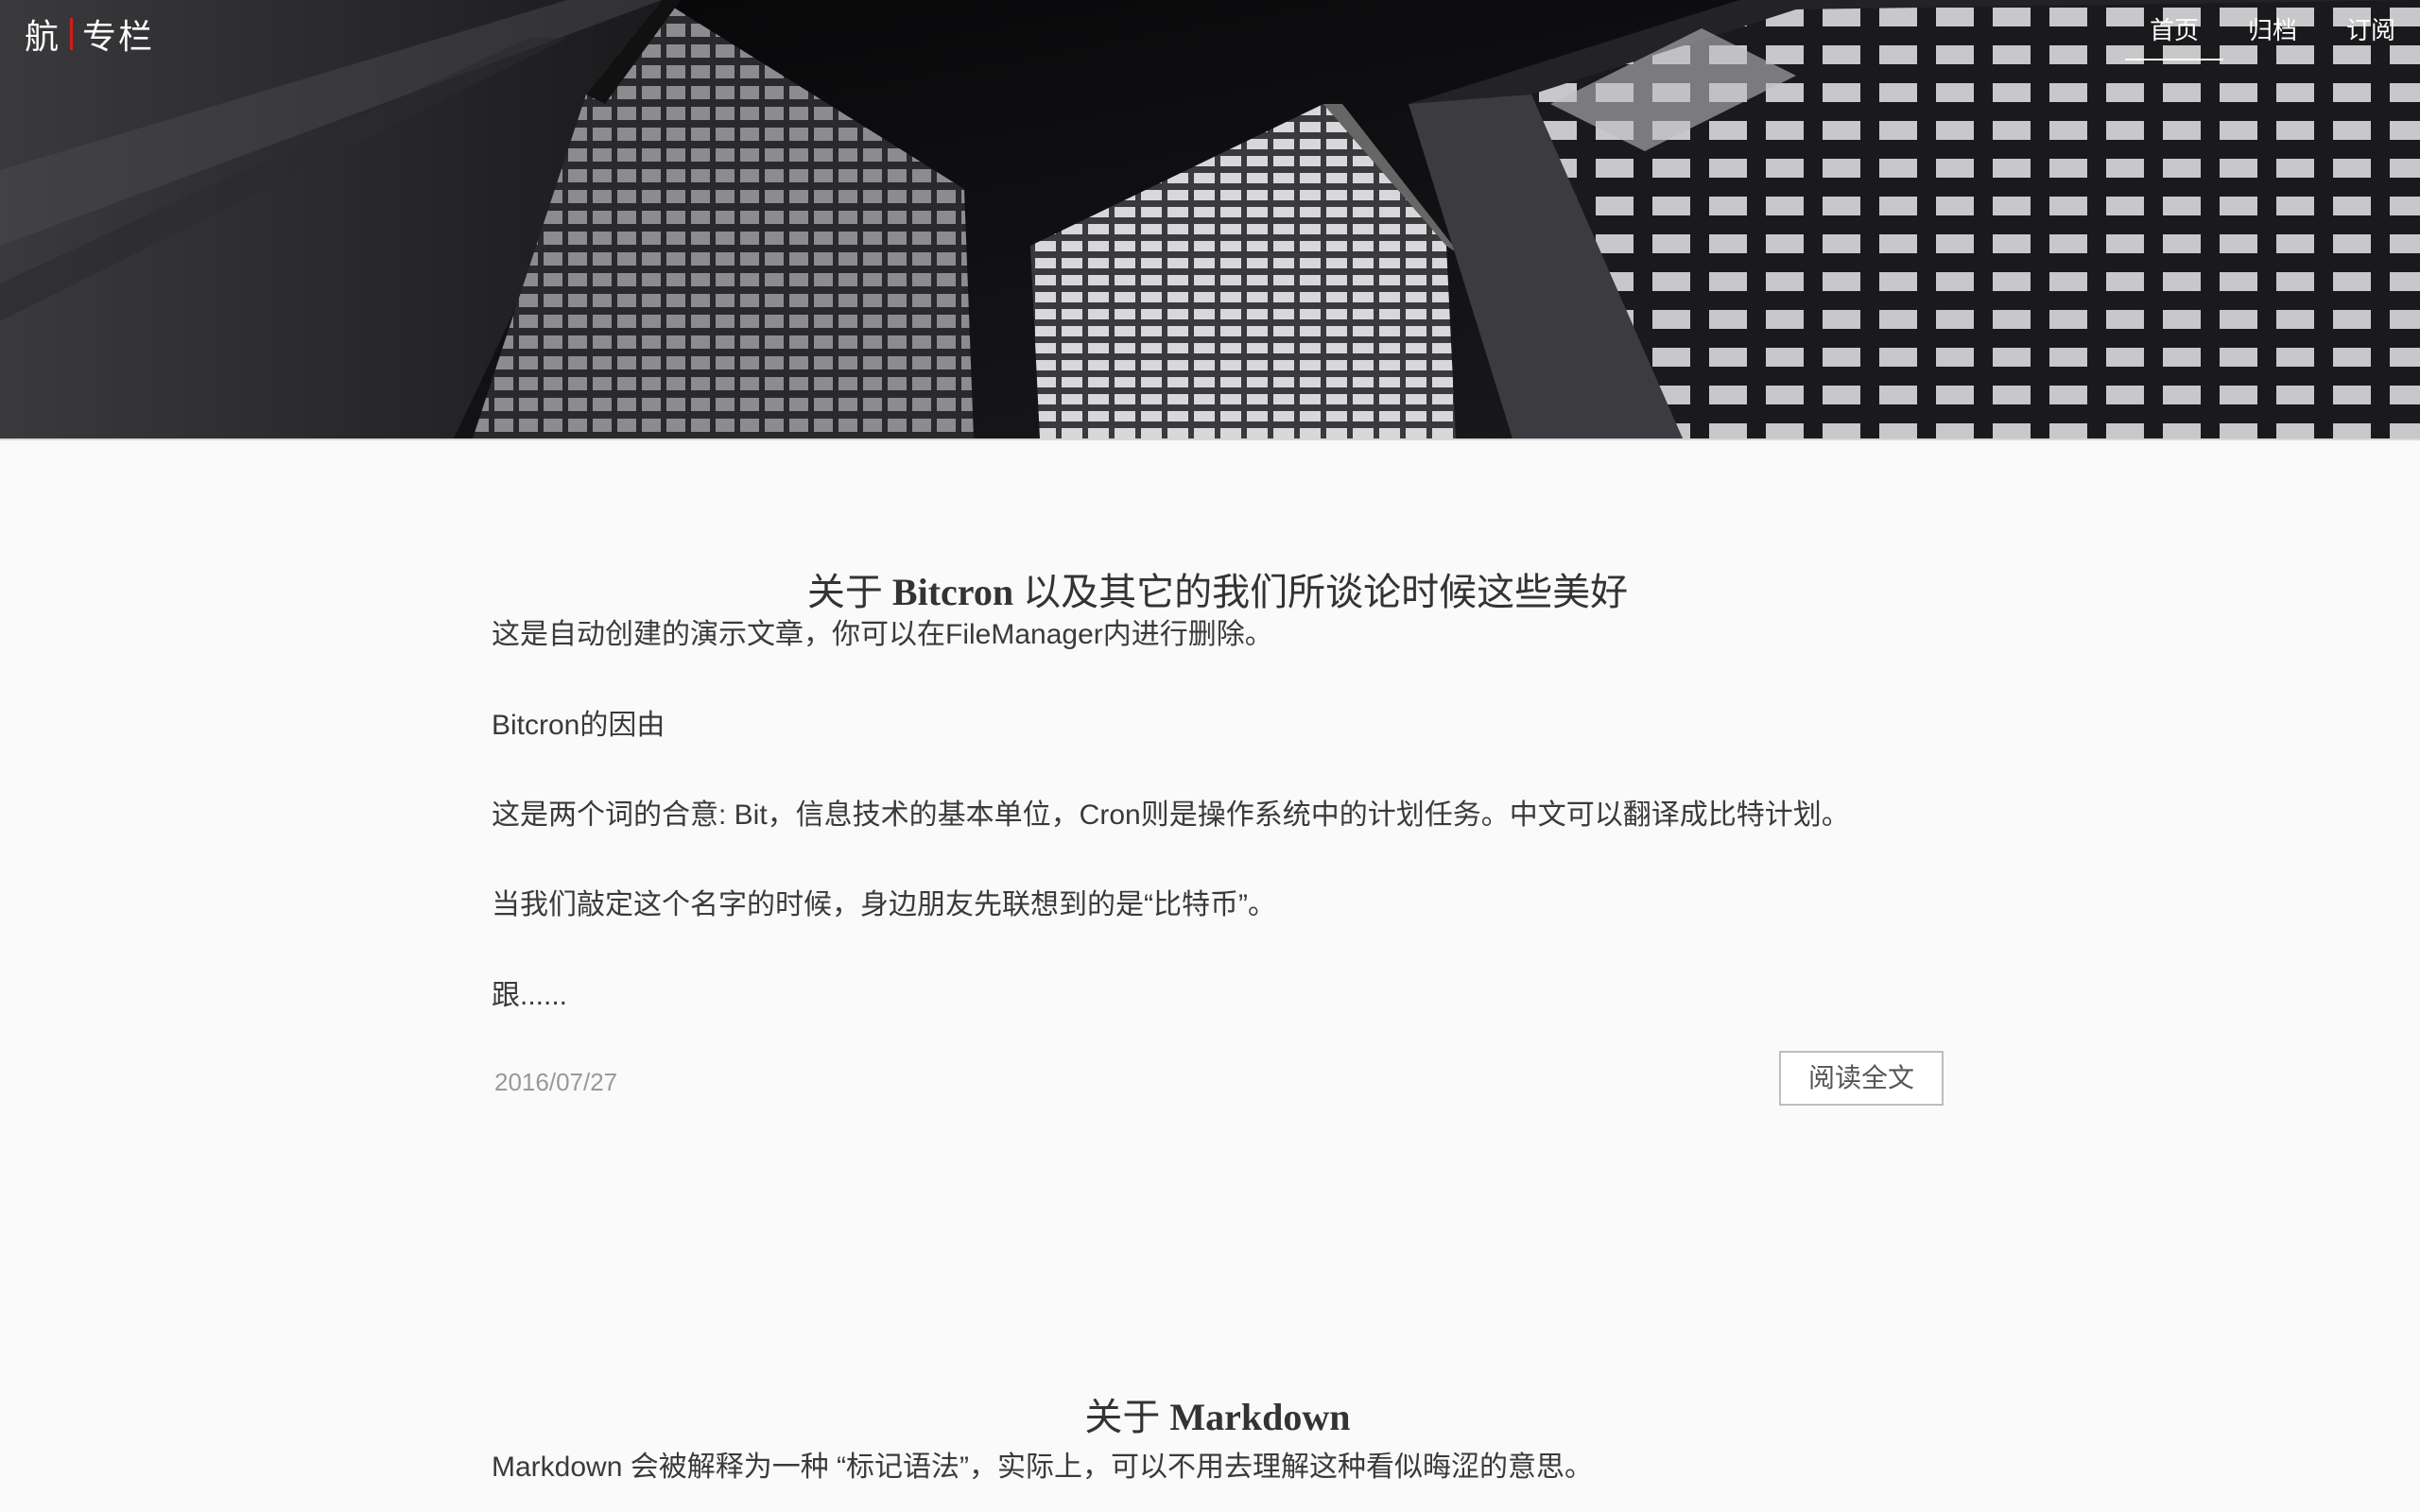 The image size is (2420, 1512). I want to click on nav-item-archive: 归档, so click(2273, 30).